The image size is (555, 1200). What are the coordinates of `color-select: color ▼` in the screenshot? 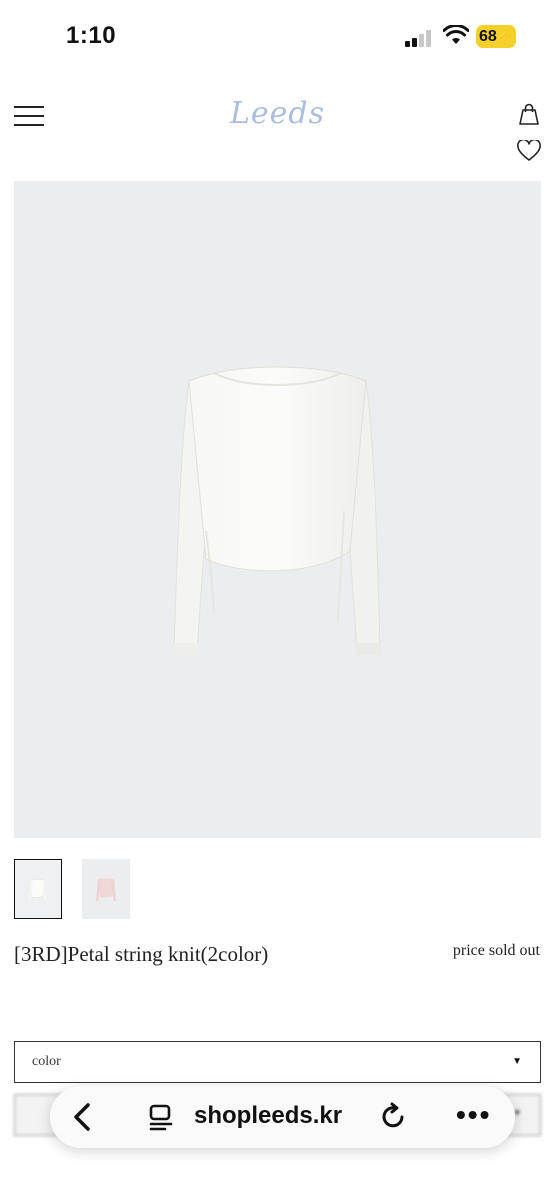 It's located at (277, 1062).